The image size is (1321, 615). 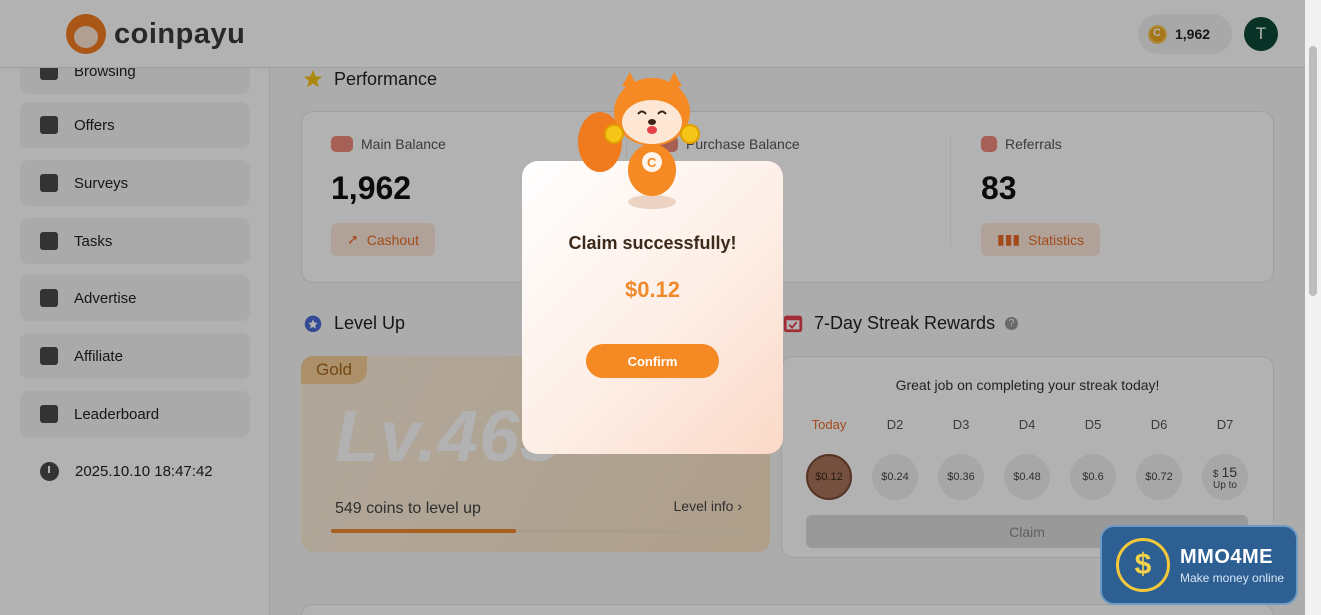 What do you see at coordinates (652, 289) in the screenshot?
I see `modal-amount: $0.12` at bounding box center [652, 289].